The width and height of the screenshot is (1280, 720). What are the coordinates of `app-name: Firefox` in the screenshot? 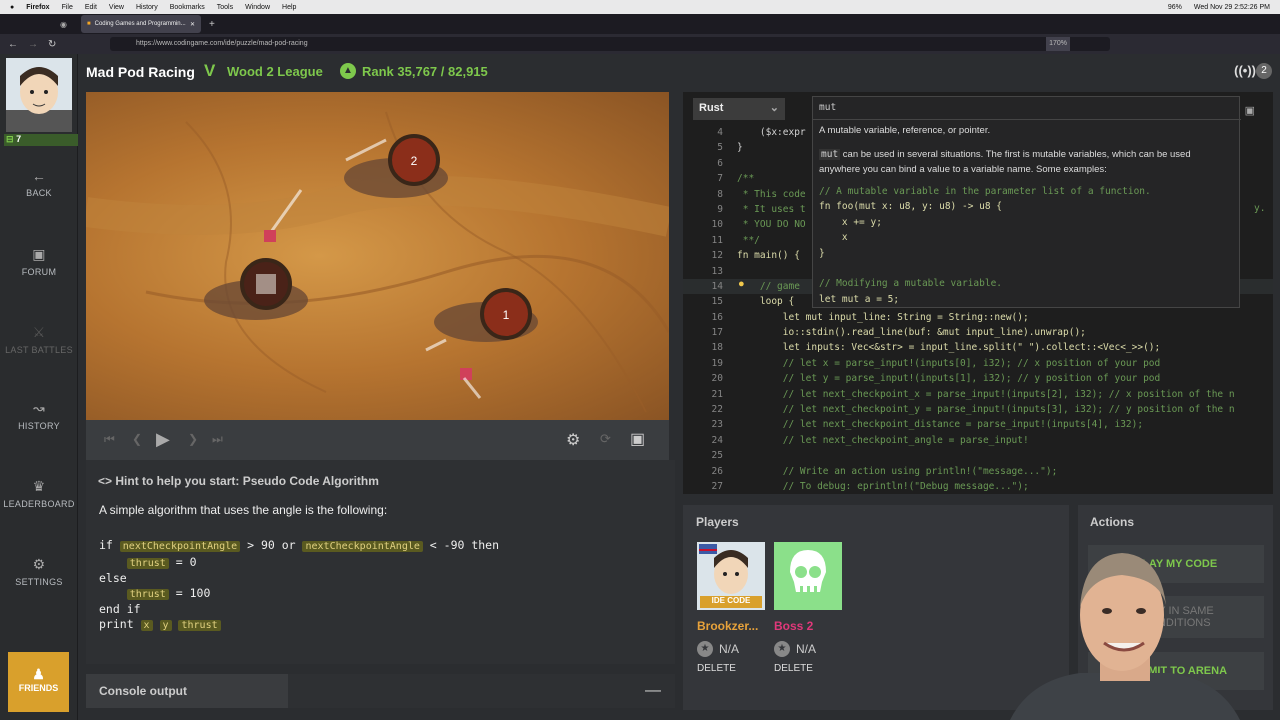 It's located at (37, 7).